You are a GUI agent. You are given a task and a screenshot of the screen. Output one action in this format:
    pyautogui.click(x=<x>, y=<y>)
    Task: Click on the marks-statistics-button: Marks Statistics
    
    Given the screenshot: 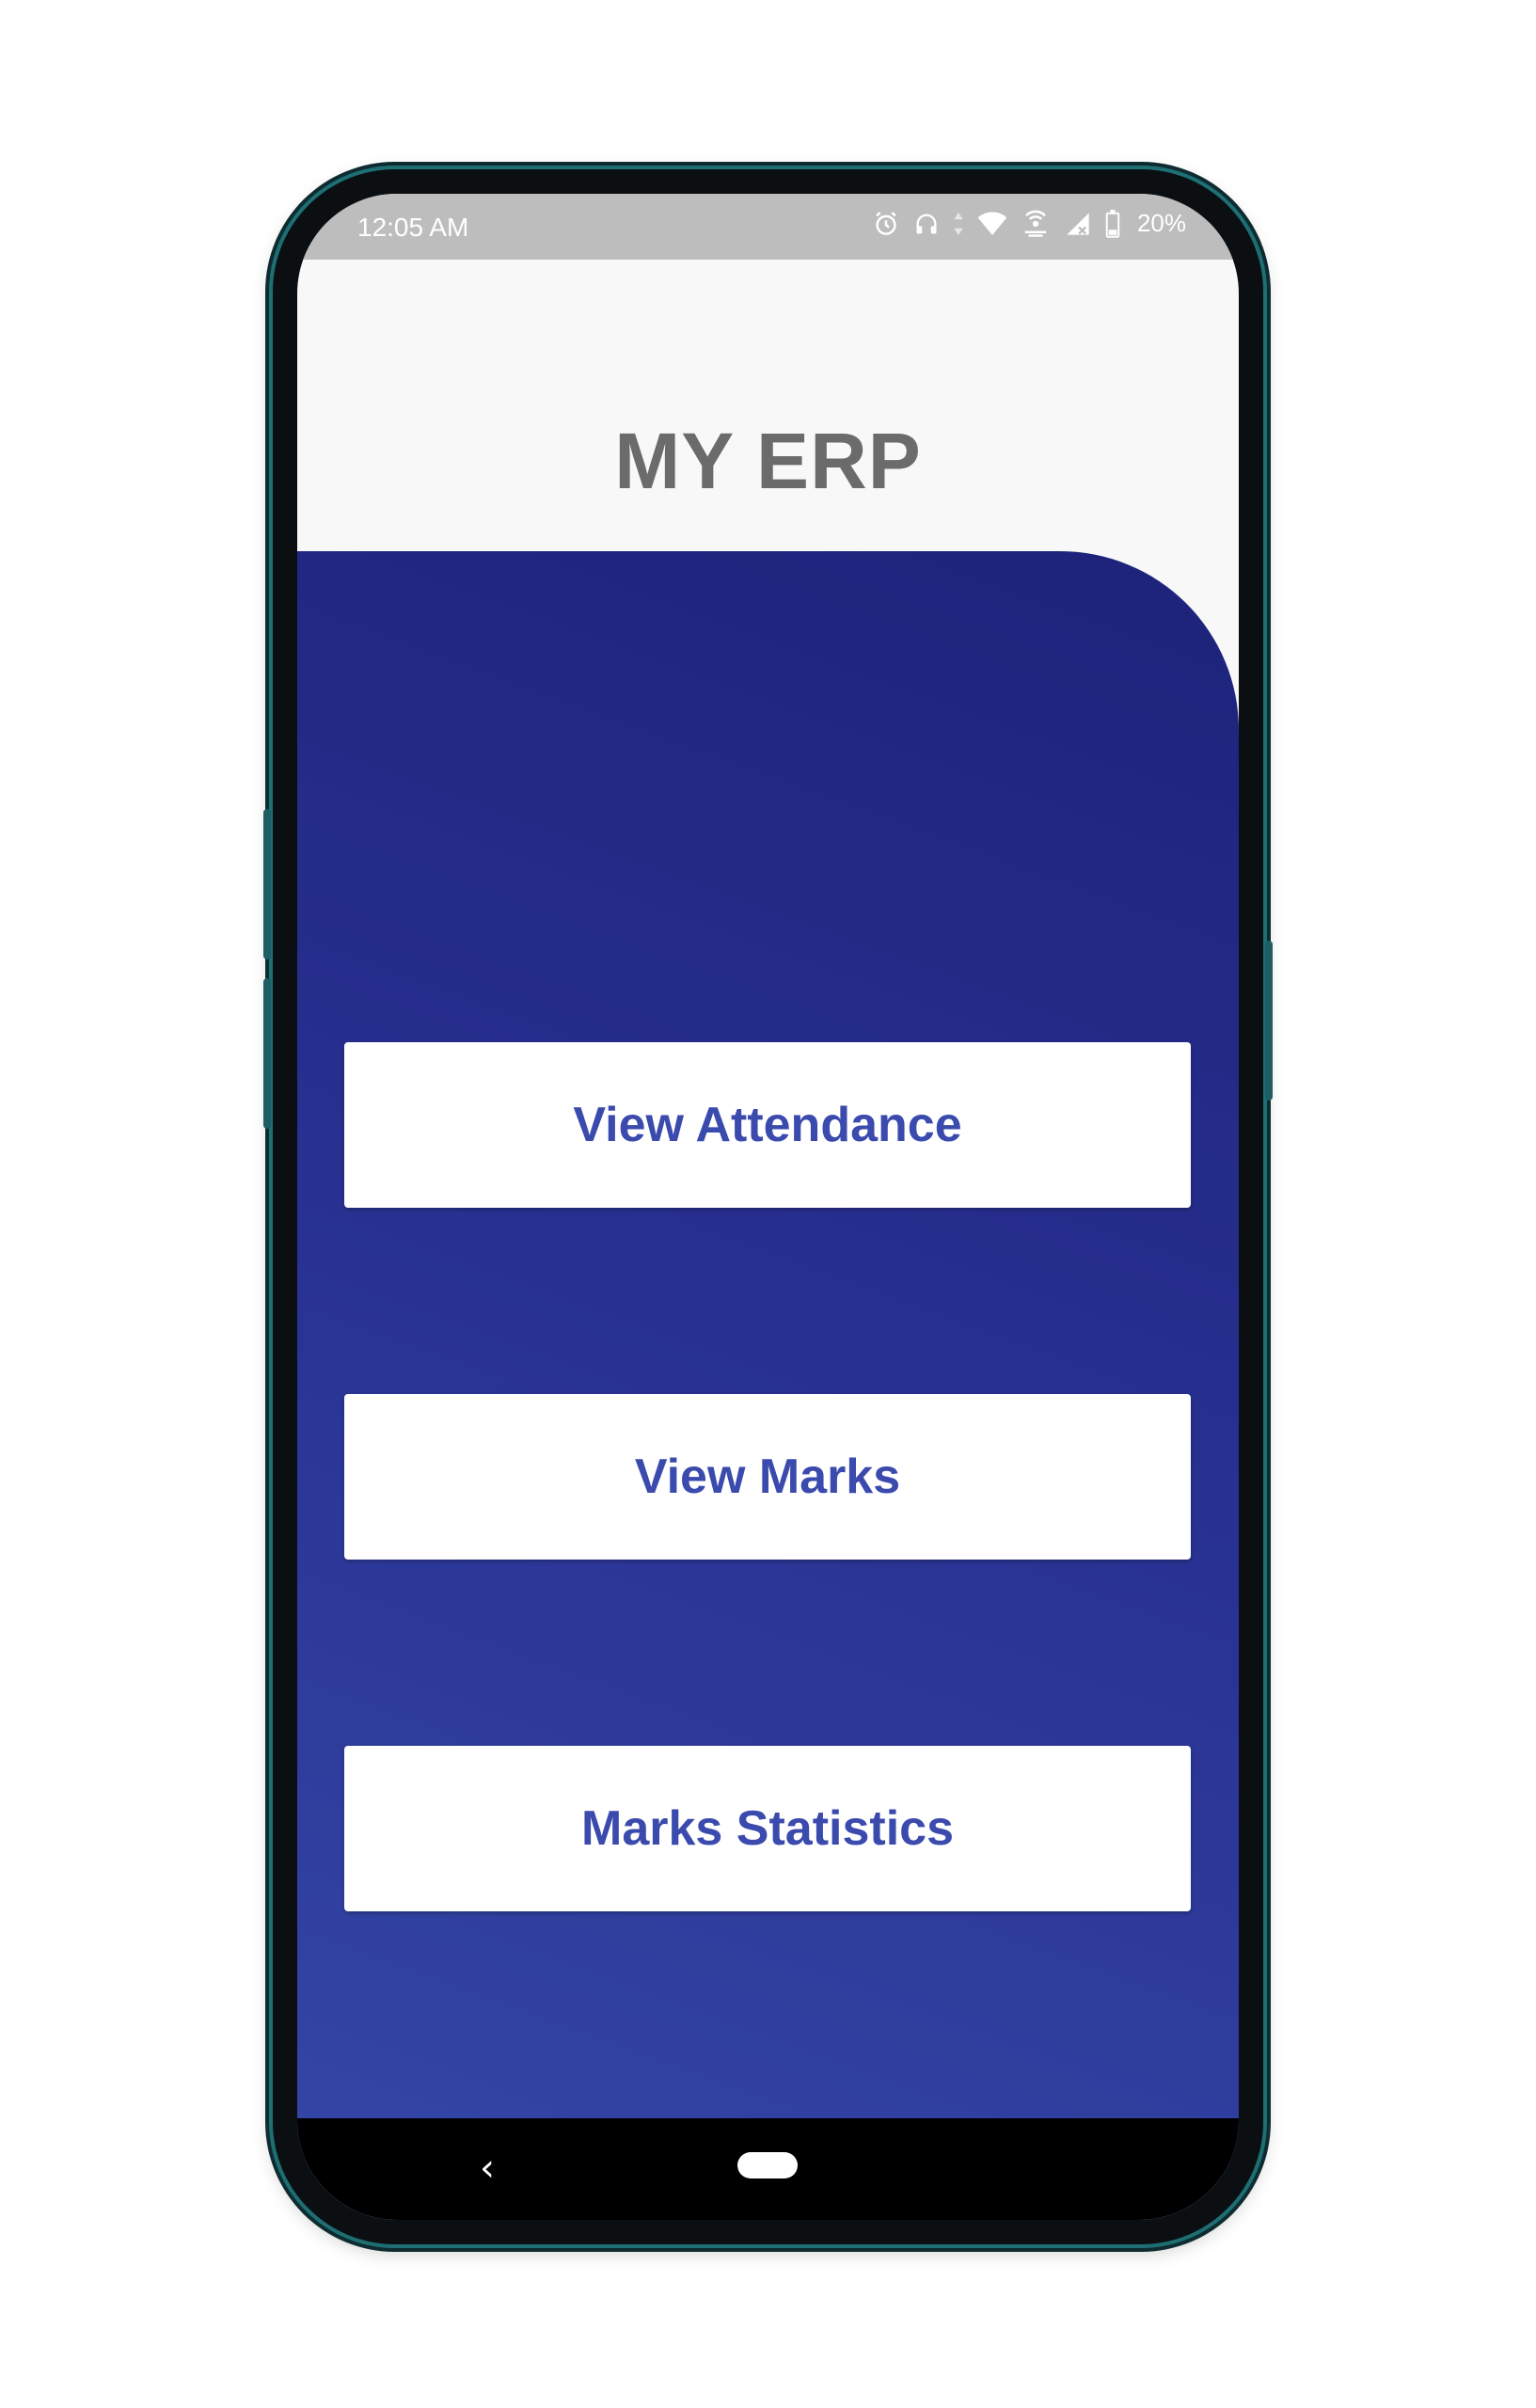 What is the action you would take?
    pyautogui.click(x=768, y=1829)
    